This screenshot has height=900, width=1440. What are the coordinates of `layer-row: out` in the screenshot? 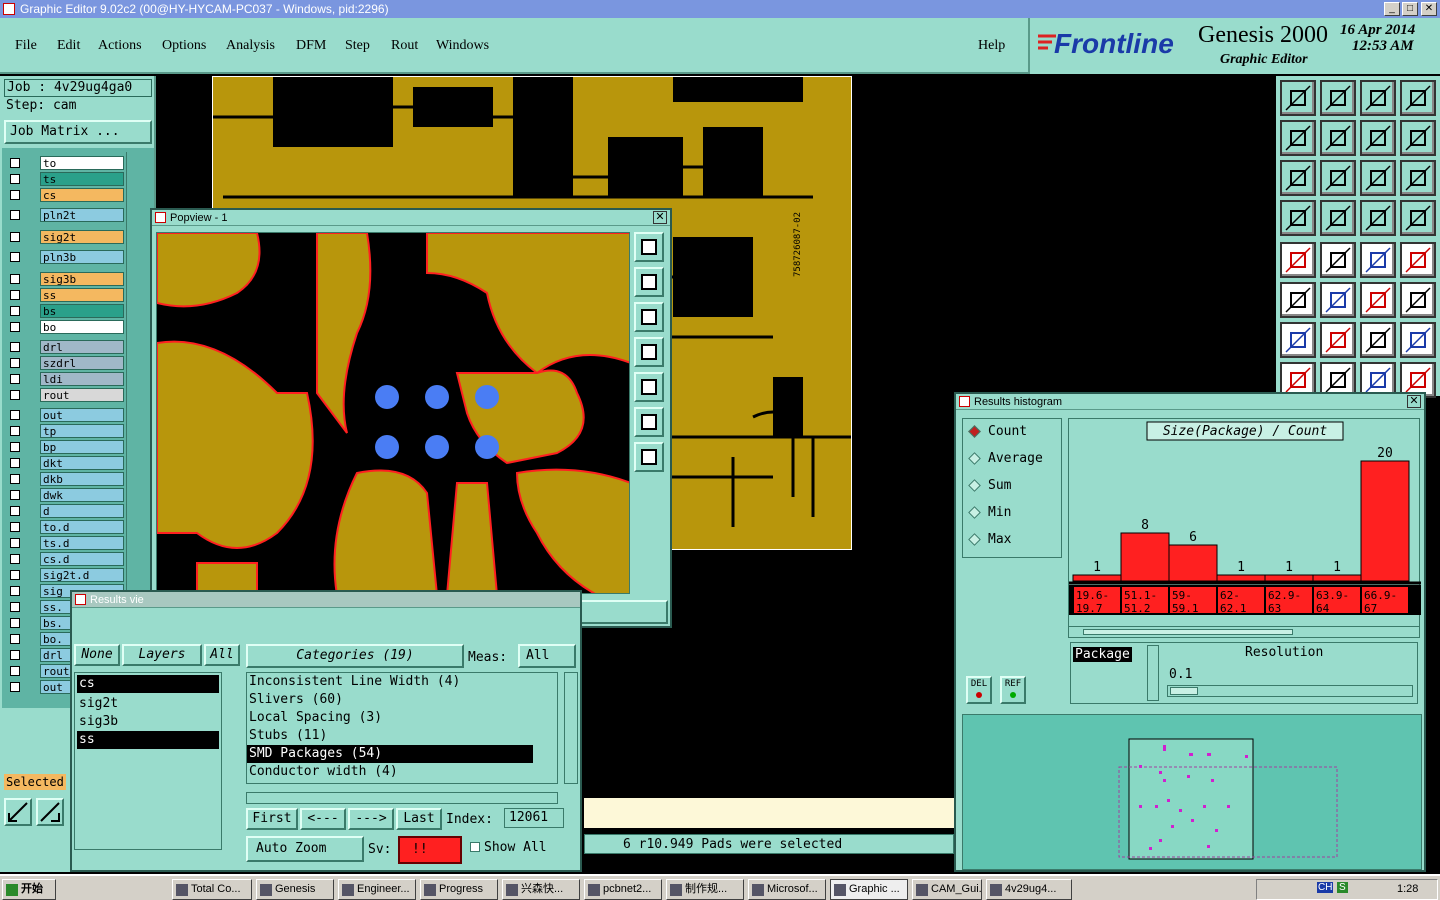 It's located at (66, 415).